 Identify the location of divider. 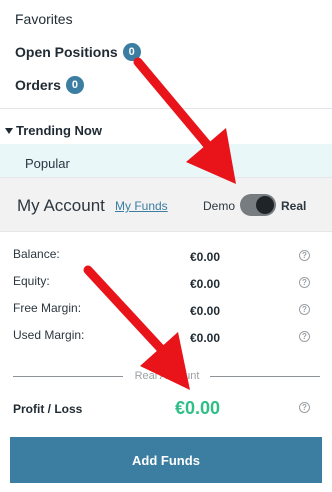
(166, 108).